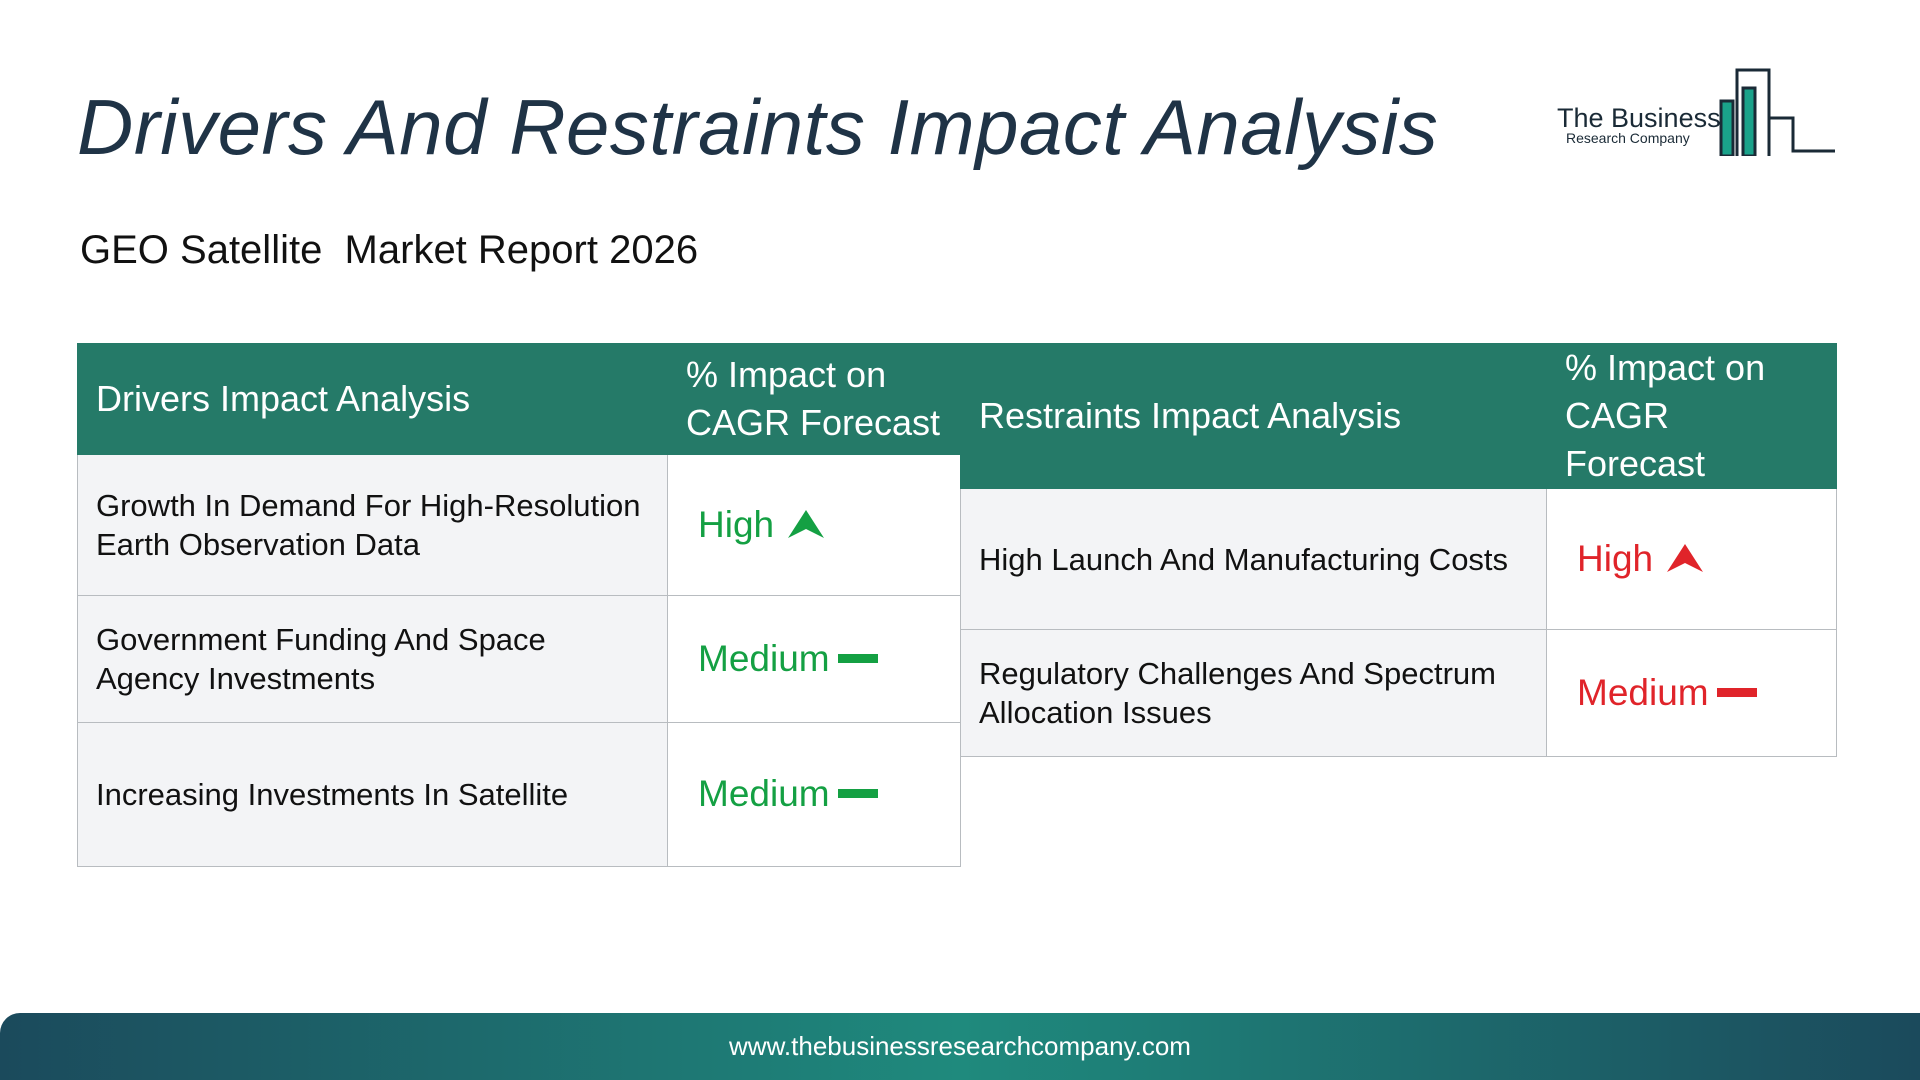 The image size is (1920, 1080). I want to click on restraint-impact-cell: Medium, so click(1691, 693).